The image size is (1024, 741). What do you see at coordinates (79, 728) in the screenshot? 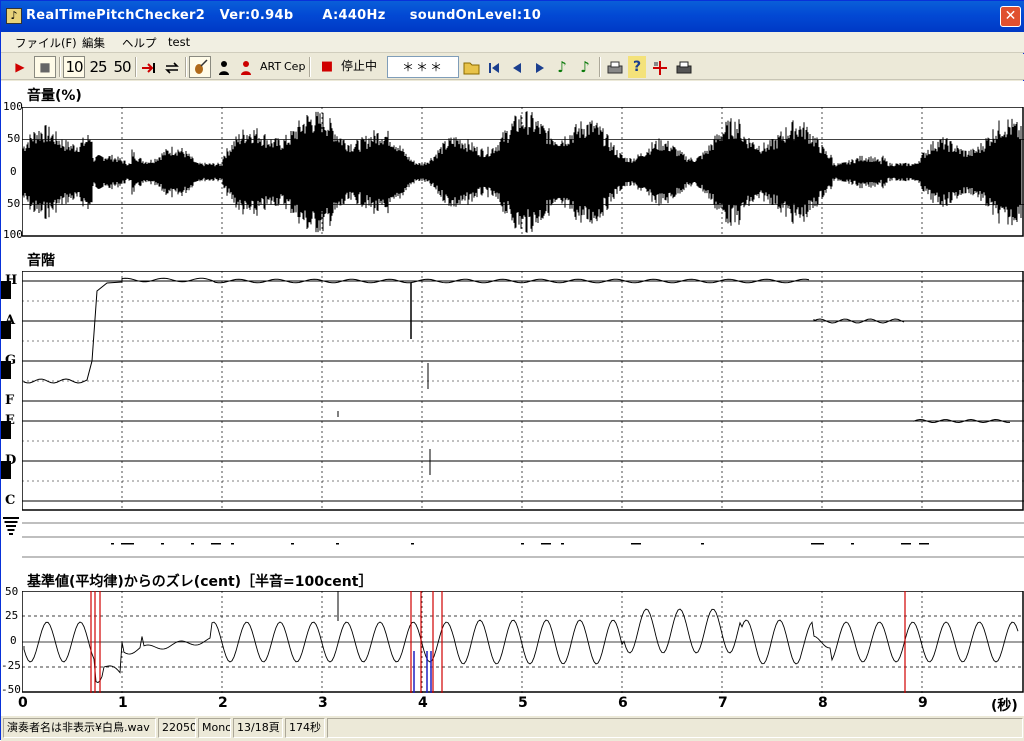
I see `status-file: 演奏者名は非表示¥白鳥.wav` at bounding box center [79, 728].